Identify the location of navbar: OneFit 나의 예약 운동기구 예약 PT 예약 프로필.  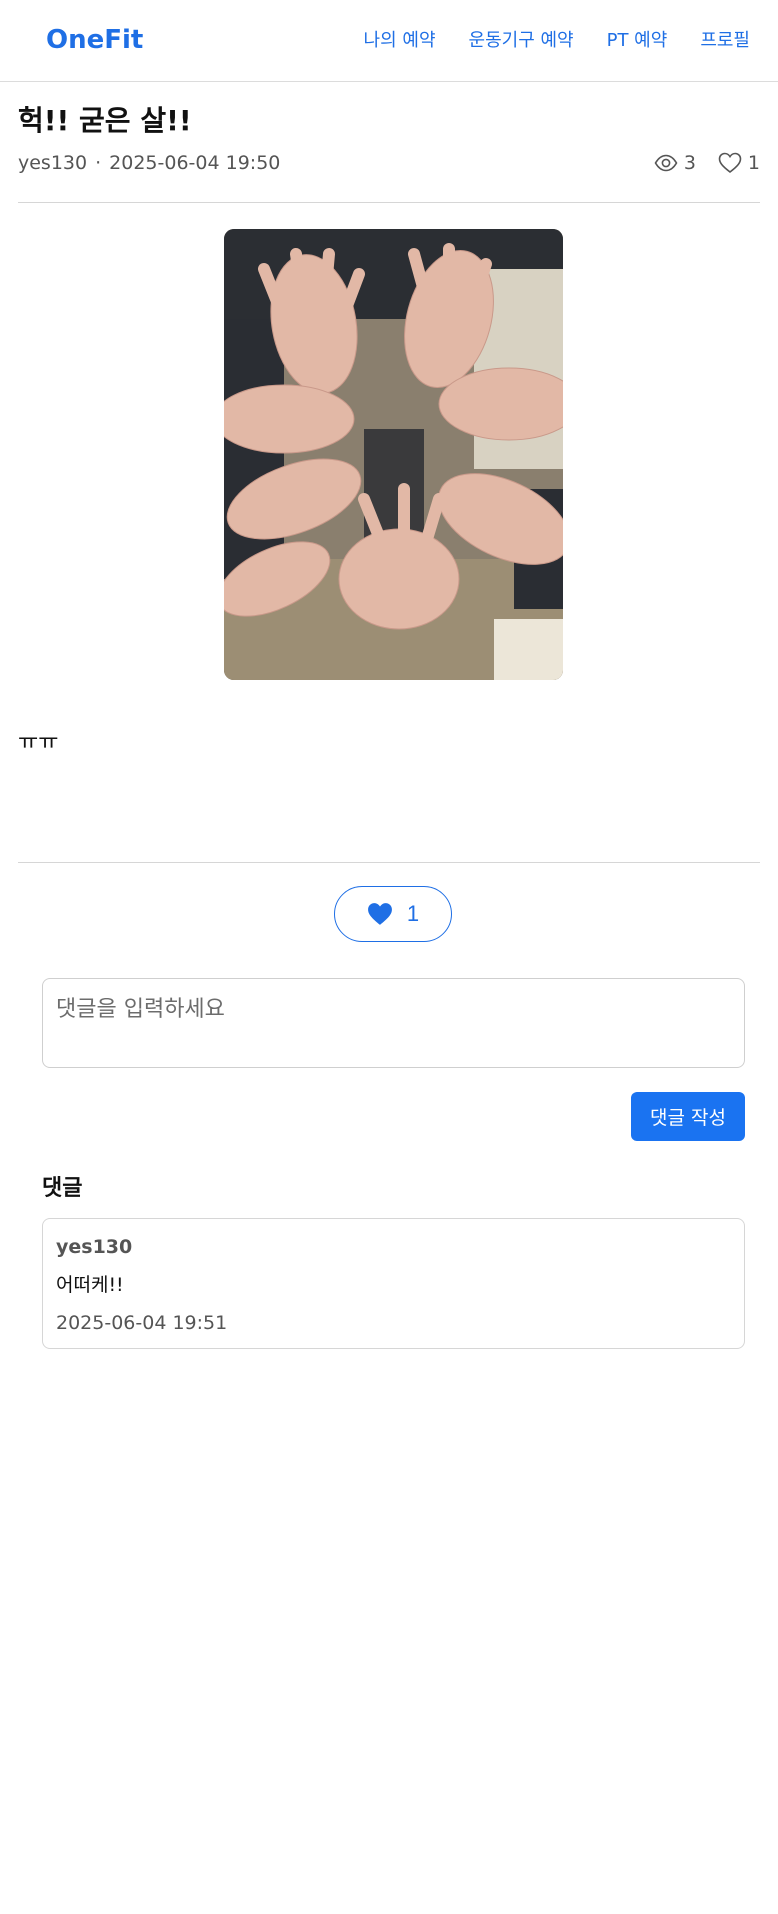
(389, 41).